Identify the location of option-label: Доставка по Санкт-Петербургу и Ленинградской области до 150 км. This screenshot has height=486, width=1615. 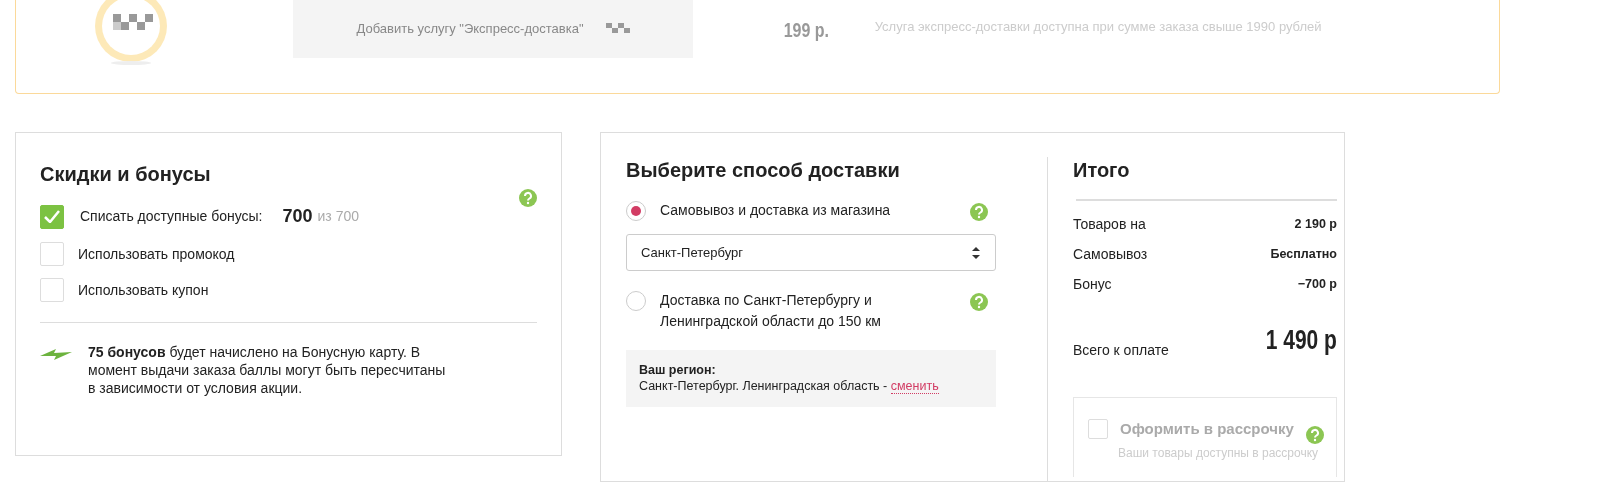
(771, 311).